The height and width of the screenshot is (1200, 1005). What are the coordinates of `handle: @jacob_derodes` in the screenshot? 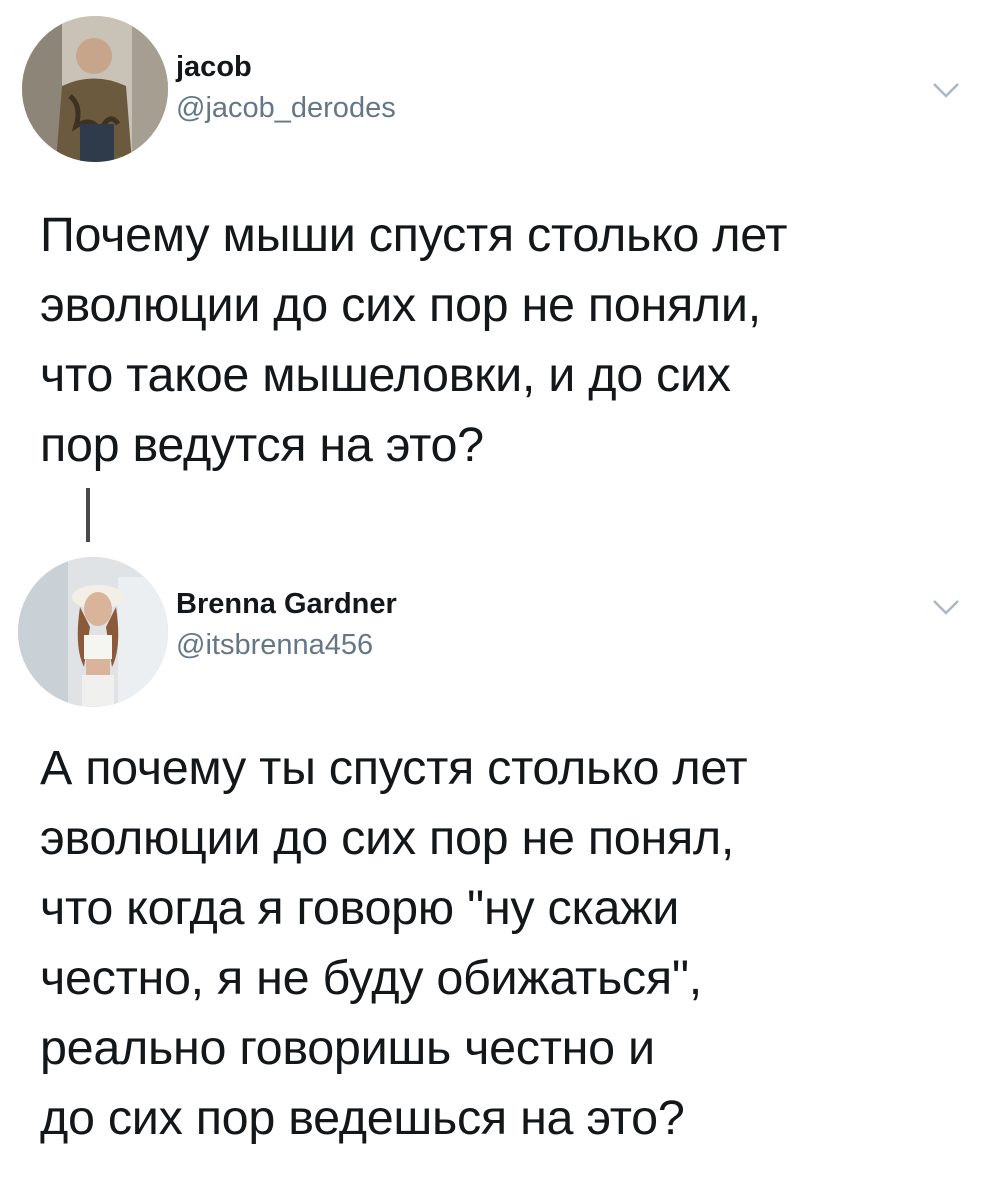 It's located at (286, 108).